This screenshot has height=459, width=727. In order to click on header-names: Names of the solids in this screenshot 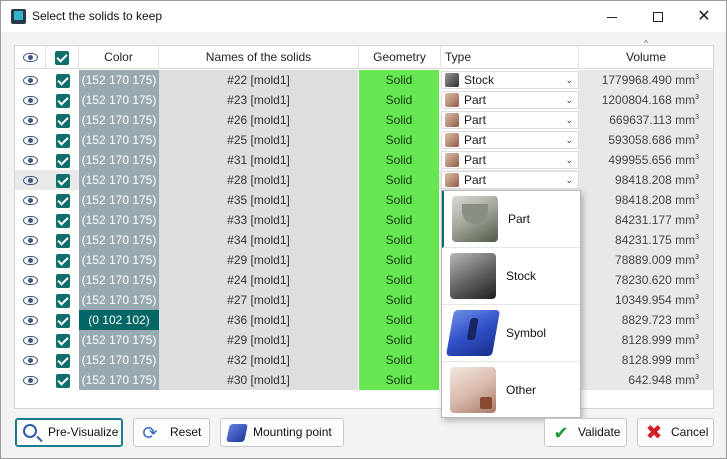, I will do `click(259, 57)`.